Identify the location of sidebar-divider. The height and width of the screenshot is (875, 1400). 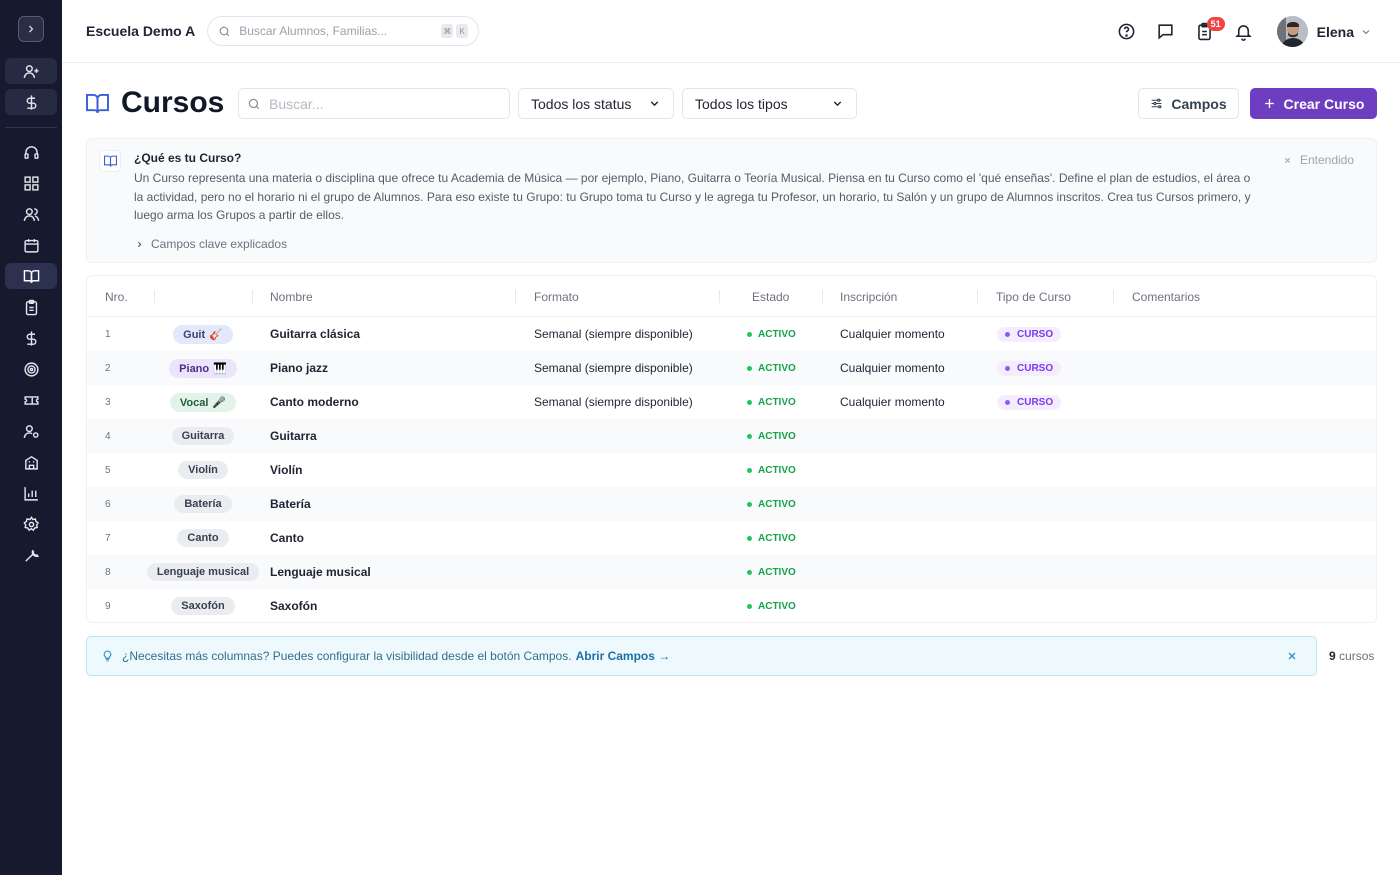
(31, 127).